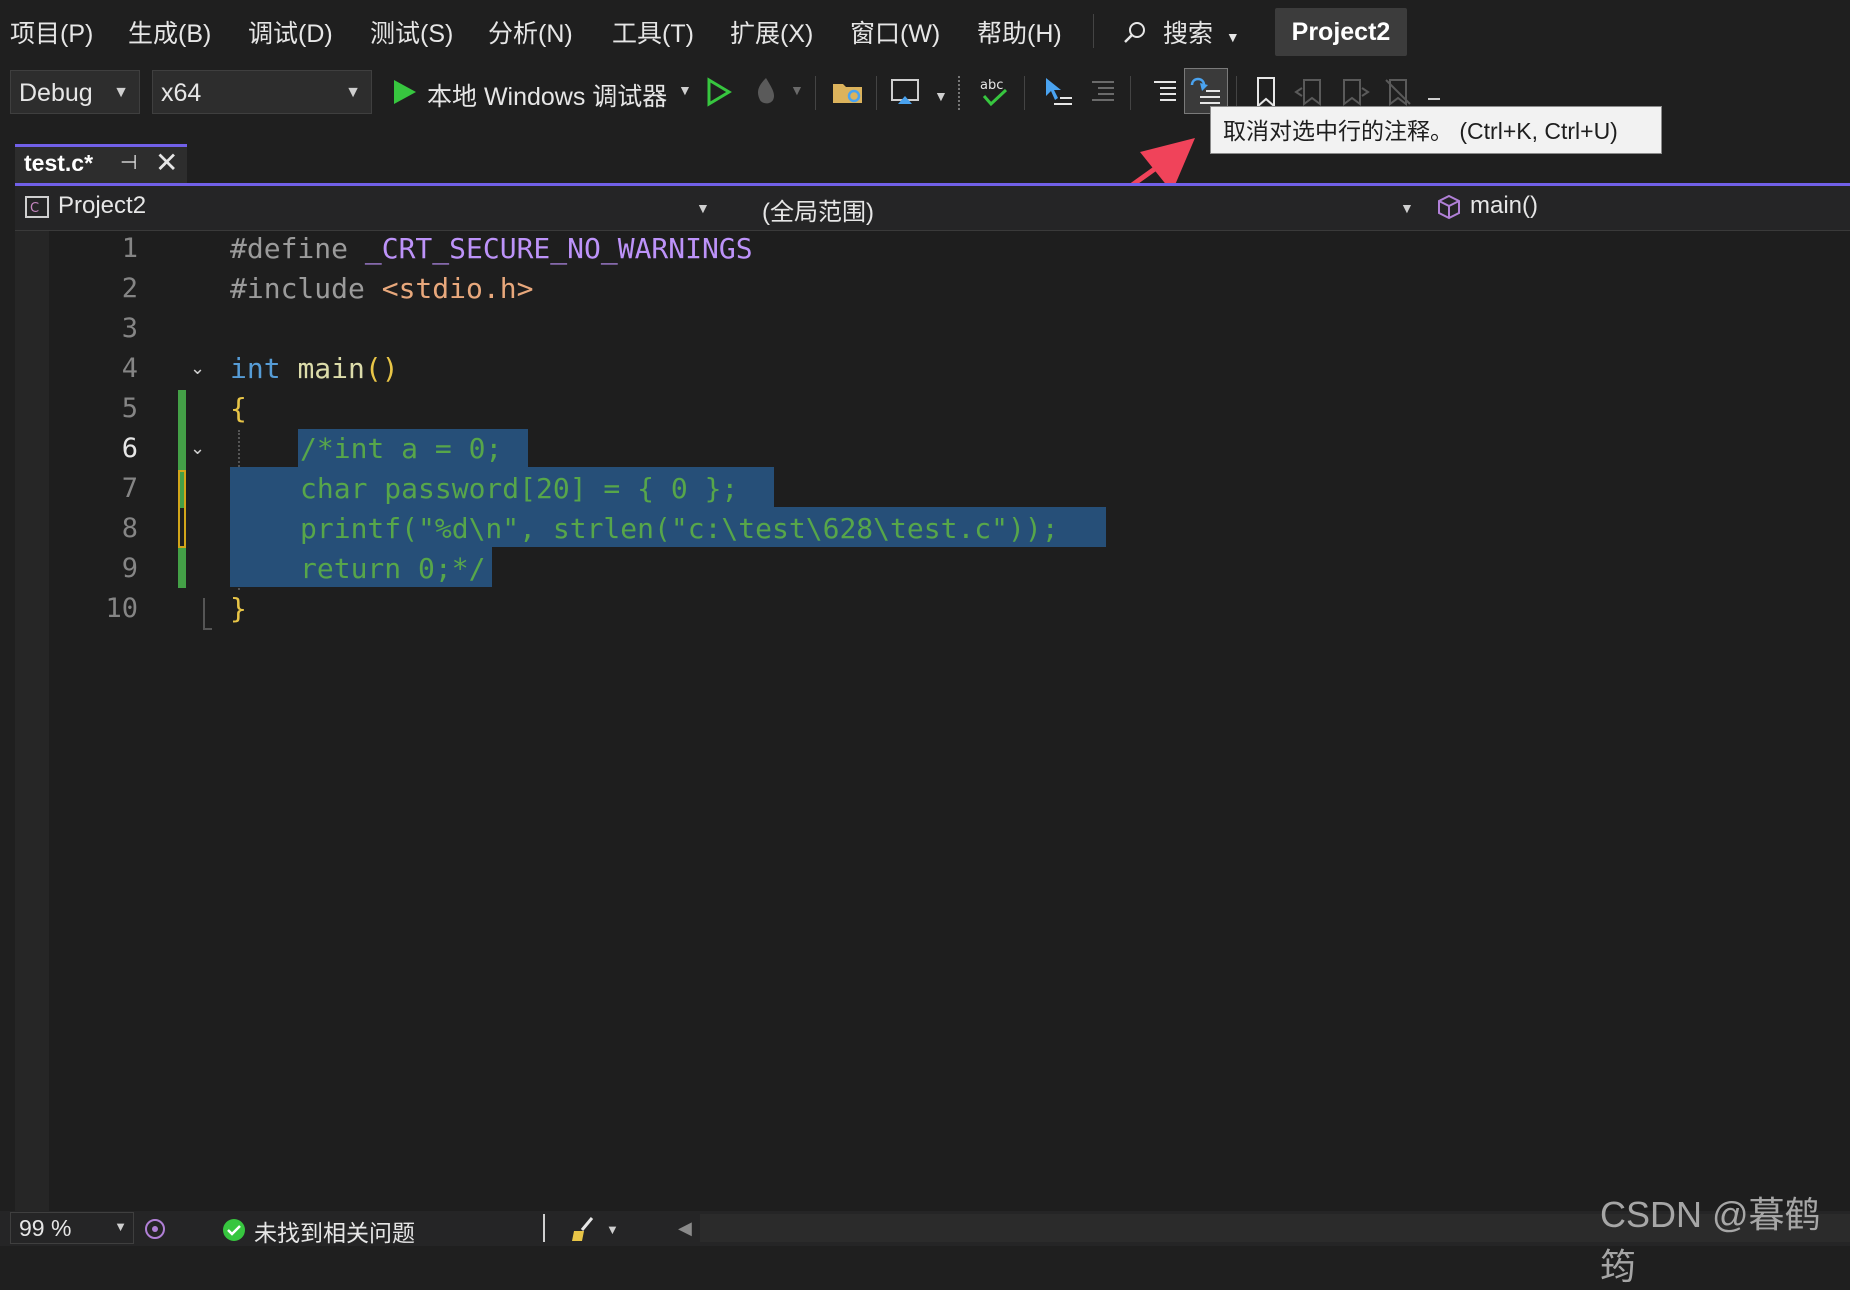  I want to click on issues-status: 未找到相关问题, so click(334, 1231).